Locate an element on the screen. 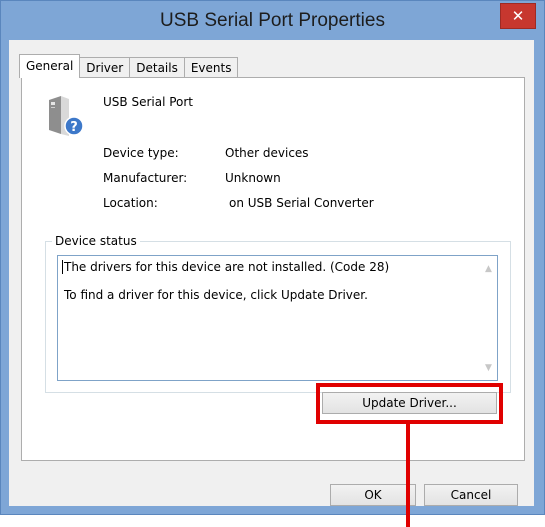 The width and height of the screenshot is (545, 527). status-scrollbar: ▲ ▼ is located at coordinates (488, 318).